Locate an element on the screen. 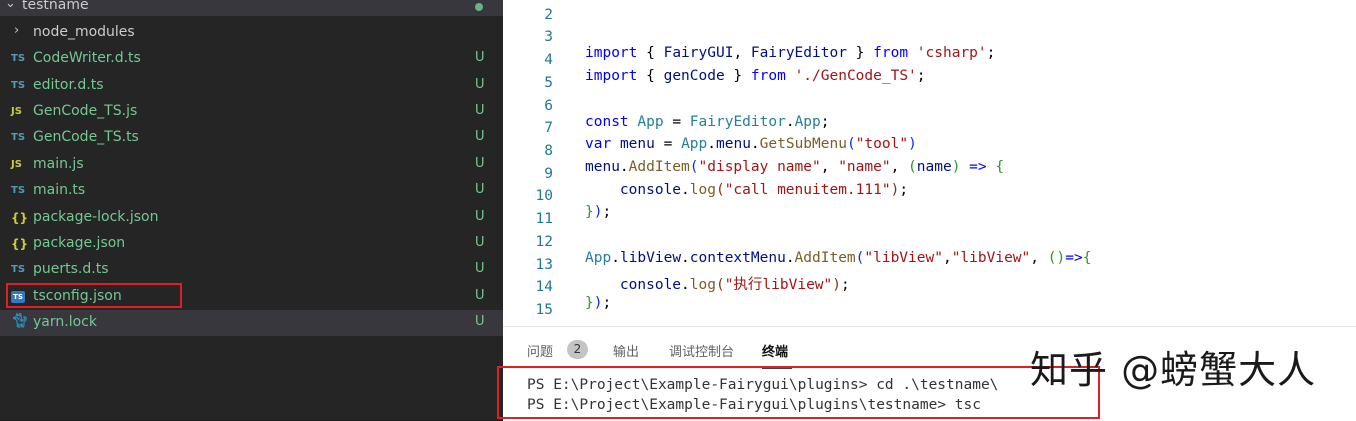 The height and width of the screenshot is (421, 1356). tree-item-label: puerts.d.ts is located at coordinates (71, 269).